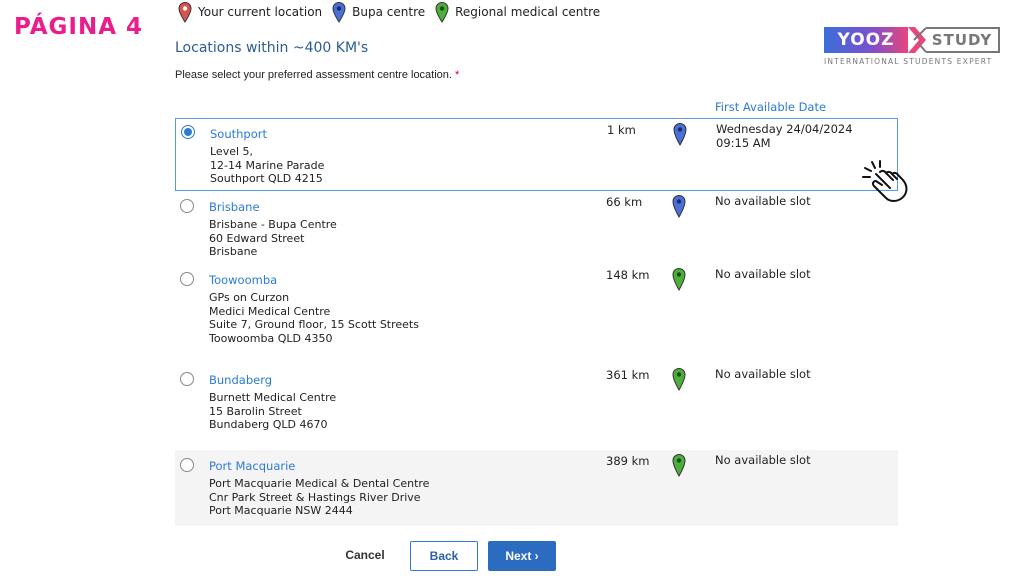 The image size is (1024, 576). I want to click on availability-date: Wednesday 24/04/2024, so click(784, 129).